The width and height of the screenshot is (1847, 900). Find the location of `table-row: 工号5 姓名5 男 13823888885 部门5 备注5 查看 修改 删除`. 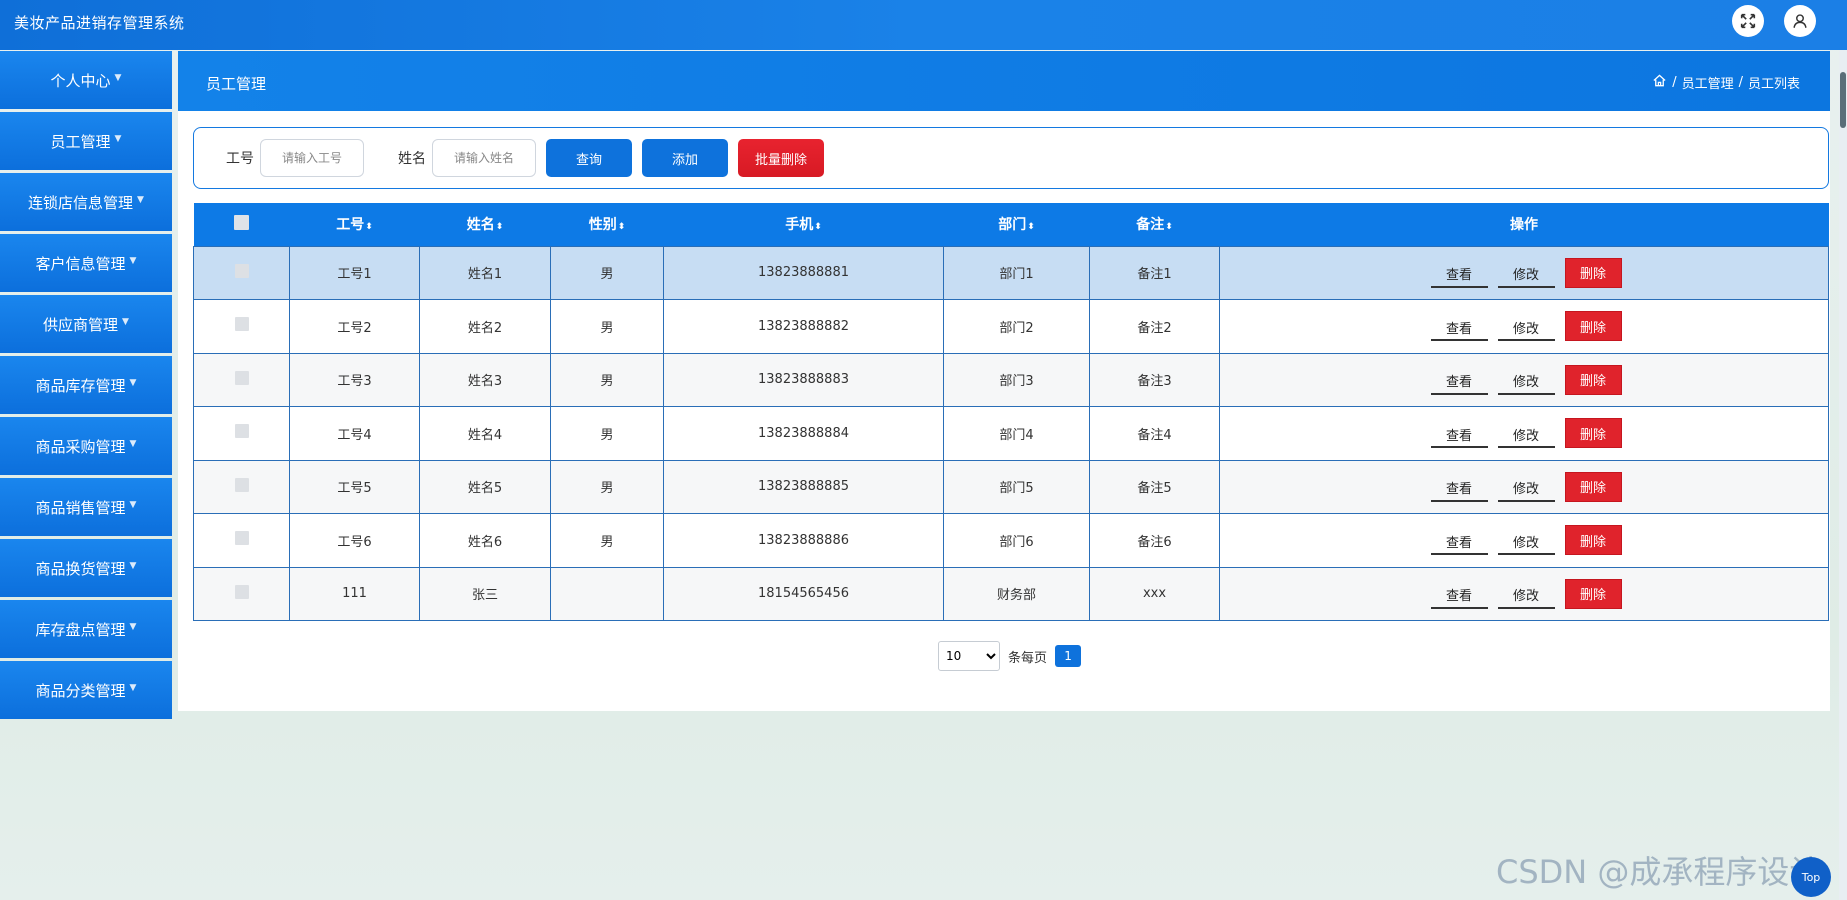

table-row: 工号5 姓名5 男 13823888885 部门5 备注5 查看 修改 删除 is located at coordinates (1011, 486).